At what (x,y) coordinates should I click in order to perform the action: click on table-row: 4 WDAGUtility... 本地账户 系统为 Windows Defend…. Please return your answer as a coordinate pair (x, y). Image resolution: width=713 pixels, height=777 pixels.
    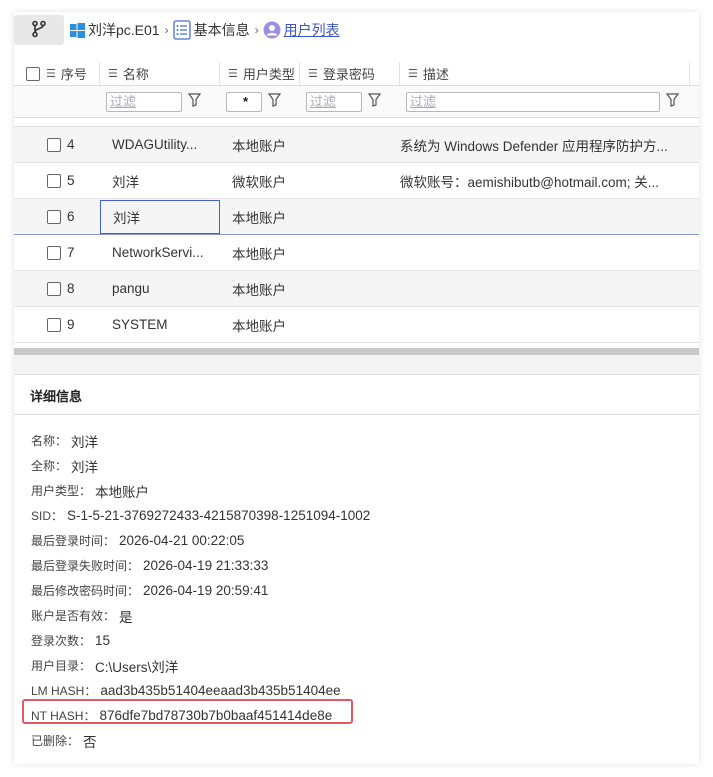
    Looking at the image, I should click on (356, 145).